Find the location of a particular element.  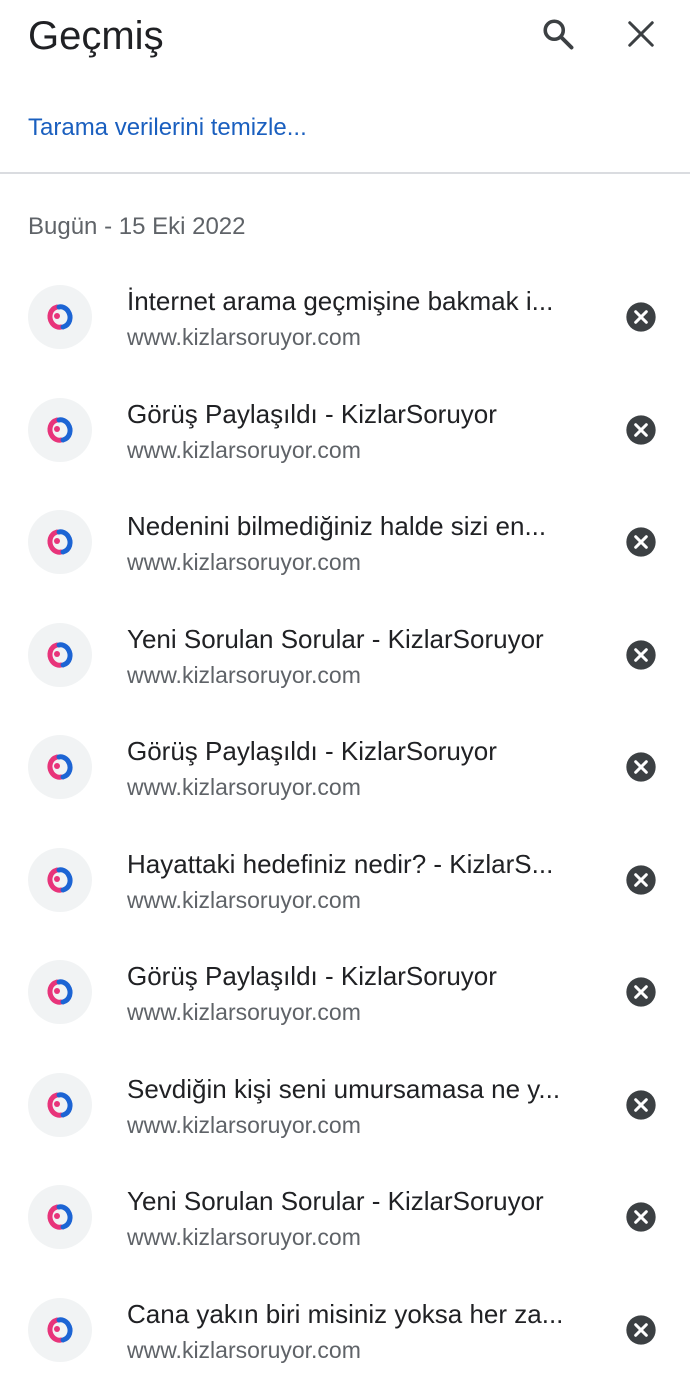

app-header: Geçmiş is located at coordinates (345, 38).